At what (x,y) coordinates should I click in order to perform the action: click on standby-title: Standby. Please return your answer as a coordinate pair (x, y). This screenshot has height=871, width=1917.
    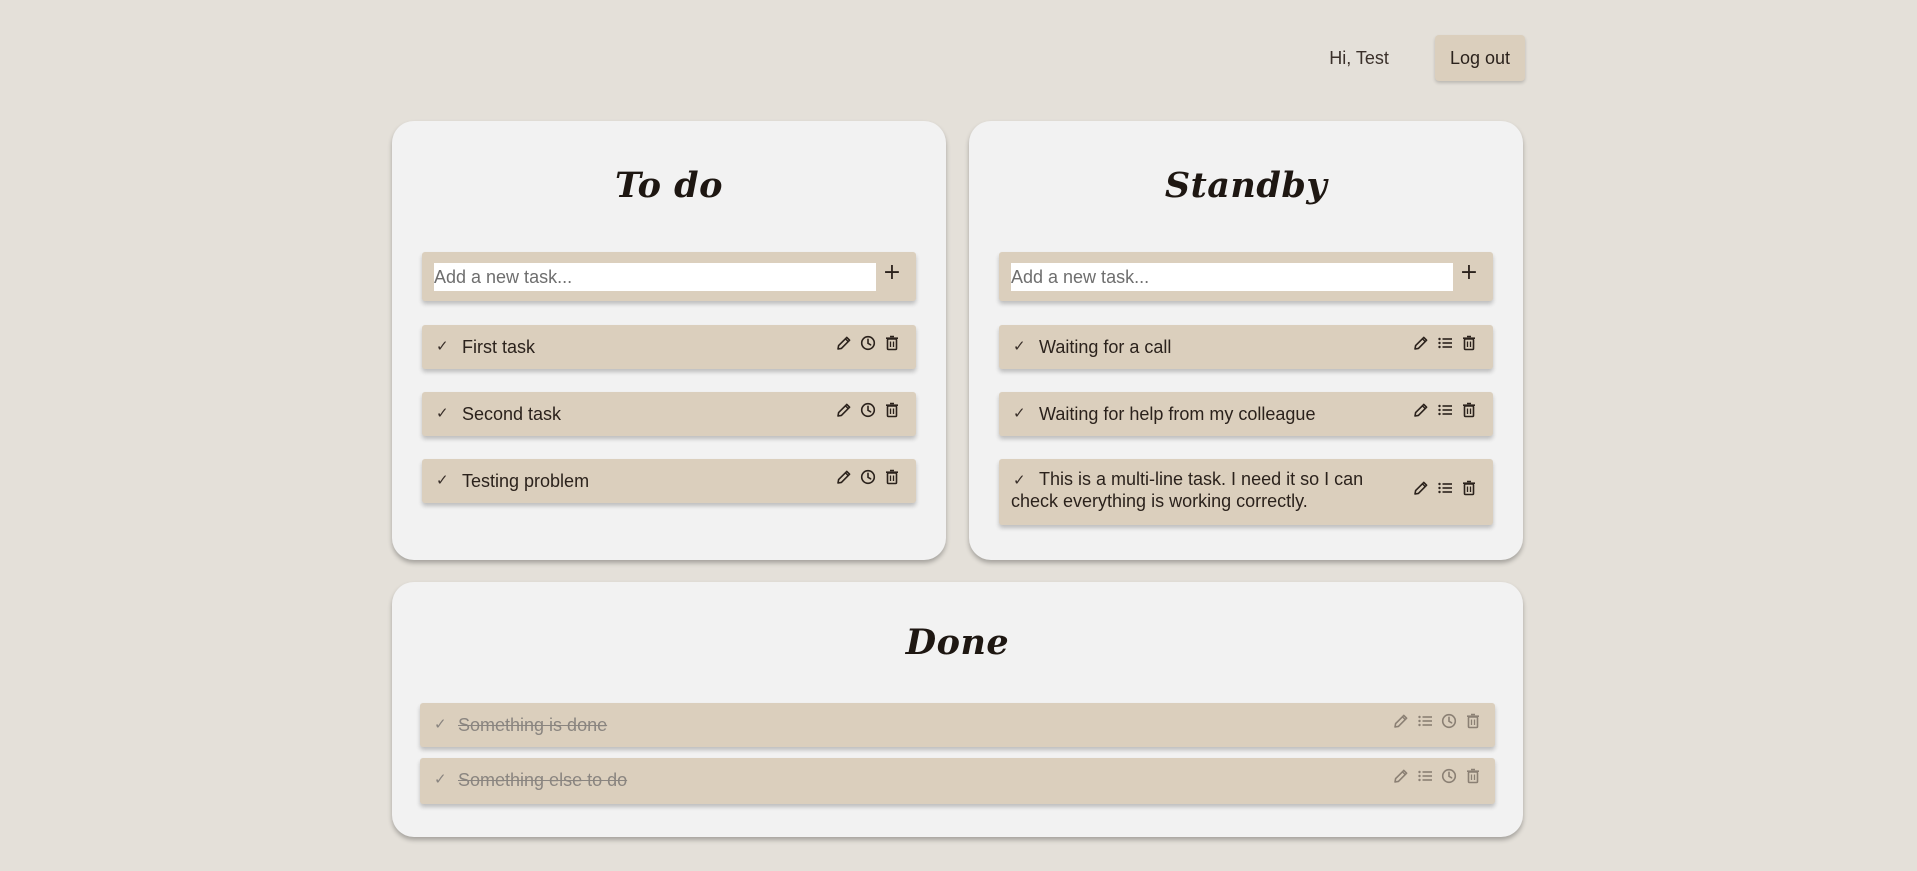
    Looking at the image, I should click on (1246, 185).